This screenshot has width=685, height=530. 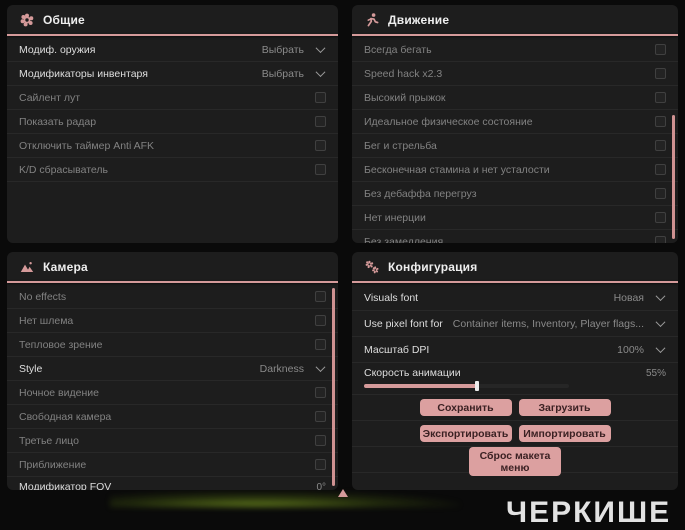 What do you see at coordinates (320, 121) in the screenshot?
I see `show-radar-checkbox` at bounding box center [320, 121].